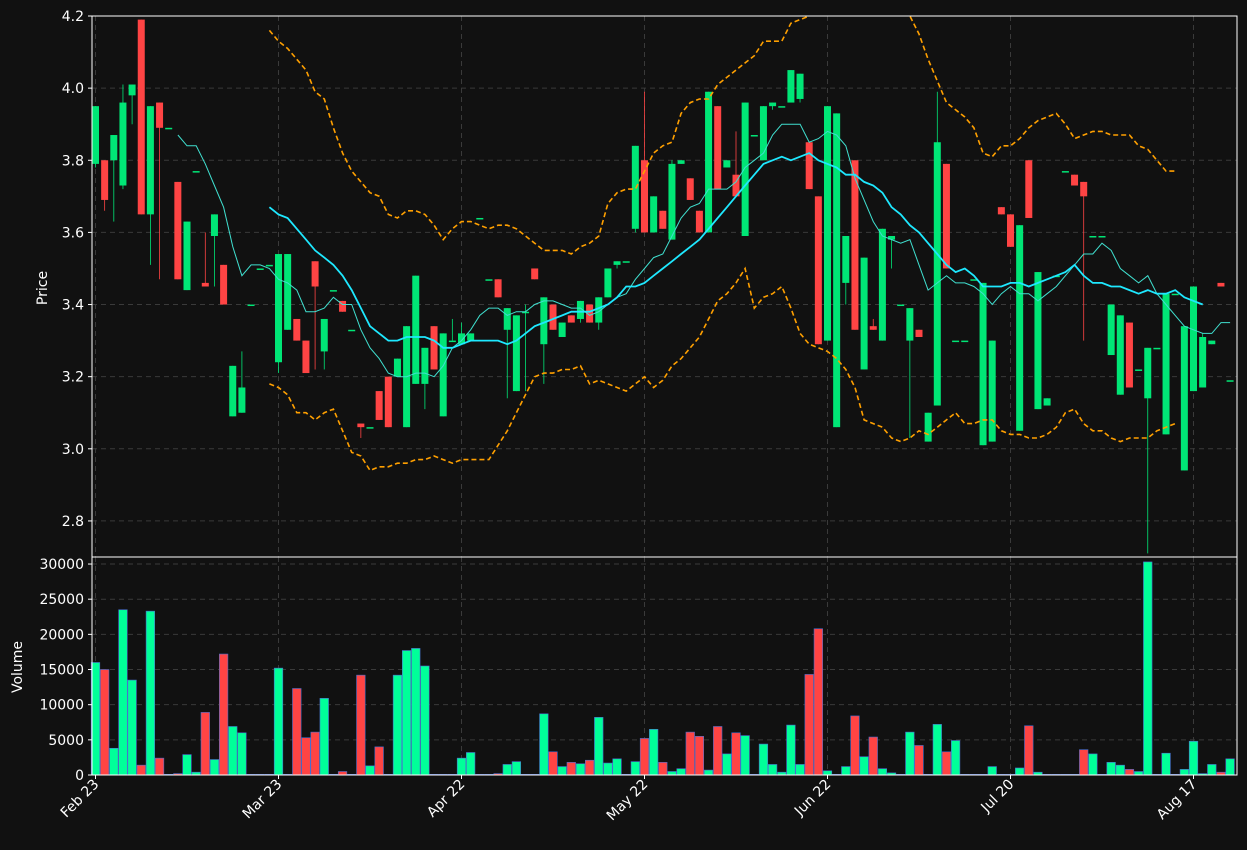 The width and height of the screenshot is (1247, 850). What do you see at coordinates (73, 17) in the screenshot?
I see `price-tick-label: 4.2` at bounding box center [73, 17].